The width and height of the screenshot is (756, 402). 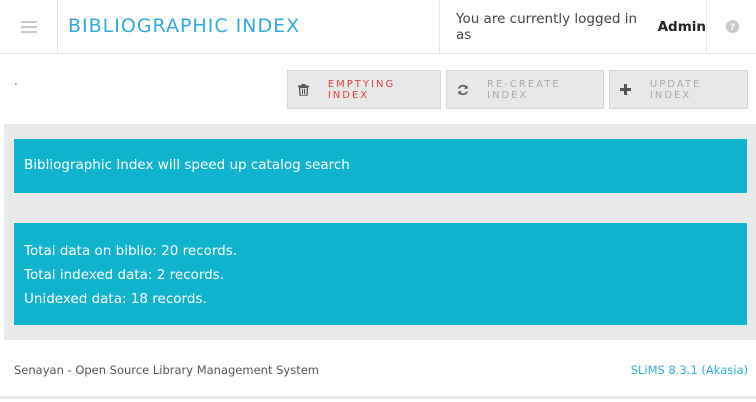 I want to click on emptying-index-button: EMPTYING INDEX, so click(x=364, y=89).